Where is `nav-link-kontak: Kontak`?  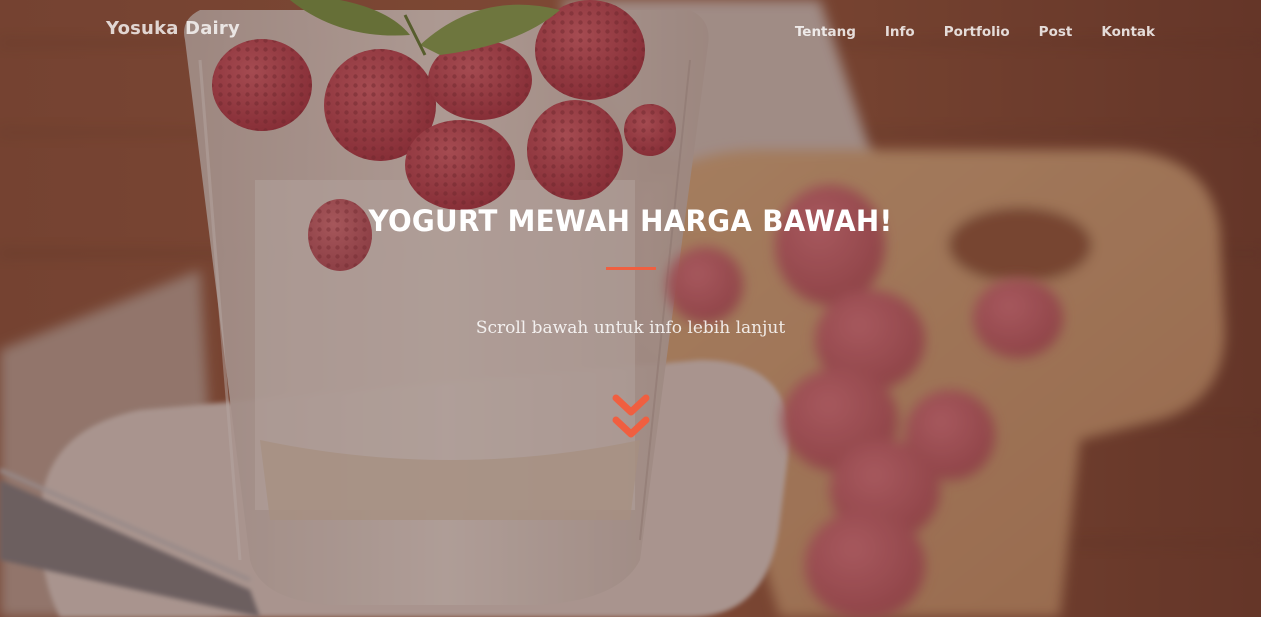 nav-link-kontak: Kontak is located at coordinates (1128, 32).